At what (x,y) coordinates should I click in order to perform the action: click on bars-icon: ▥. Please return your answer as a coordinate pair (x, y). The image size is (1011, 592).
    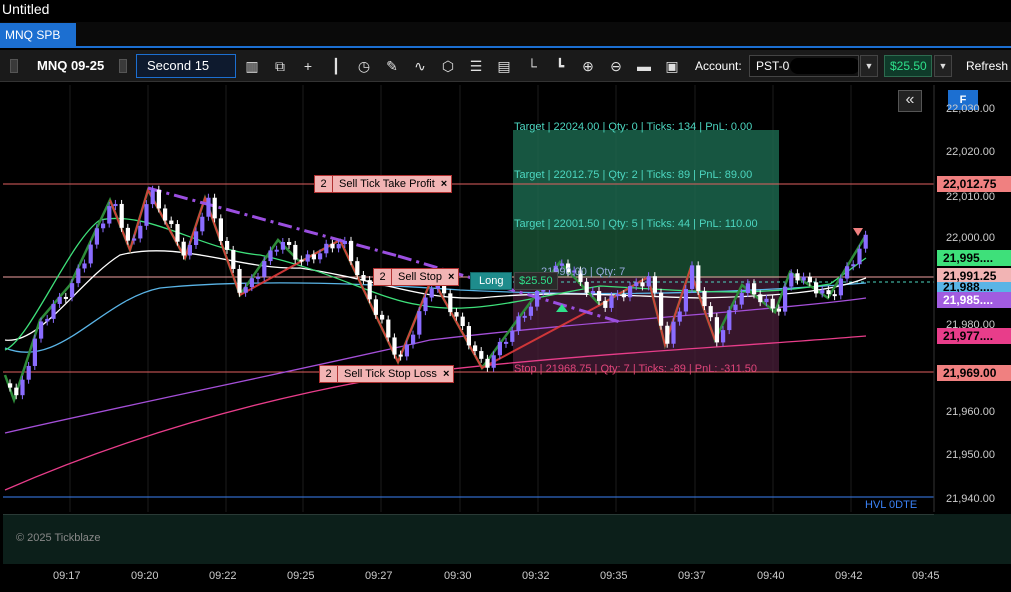
    Looking at the image, I should click on (252, 66).